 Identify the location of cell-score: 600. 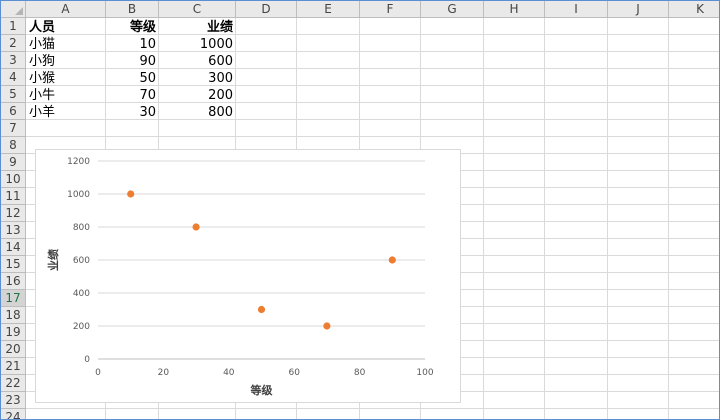
(197, 61).